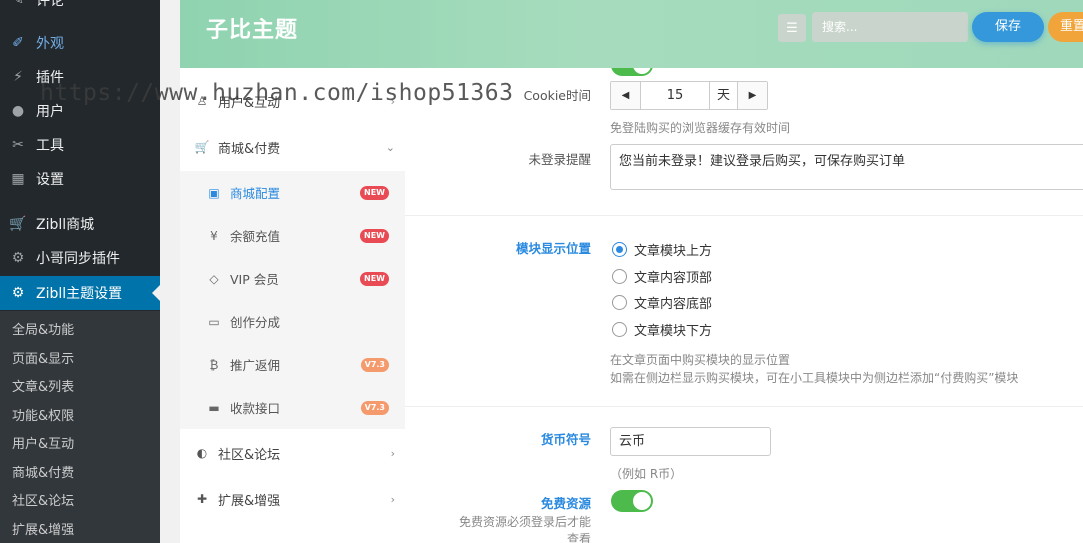 The image size is (1083, 543). What do you see at coordinates (18, 4) in the screenshot?
I see `comment-icon: ✎` at bounding box center [18, 4].